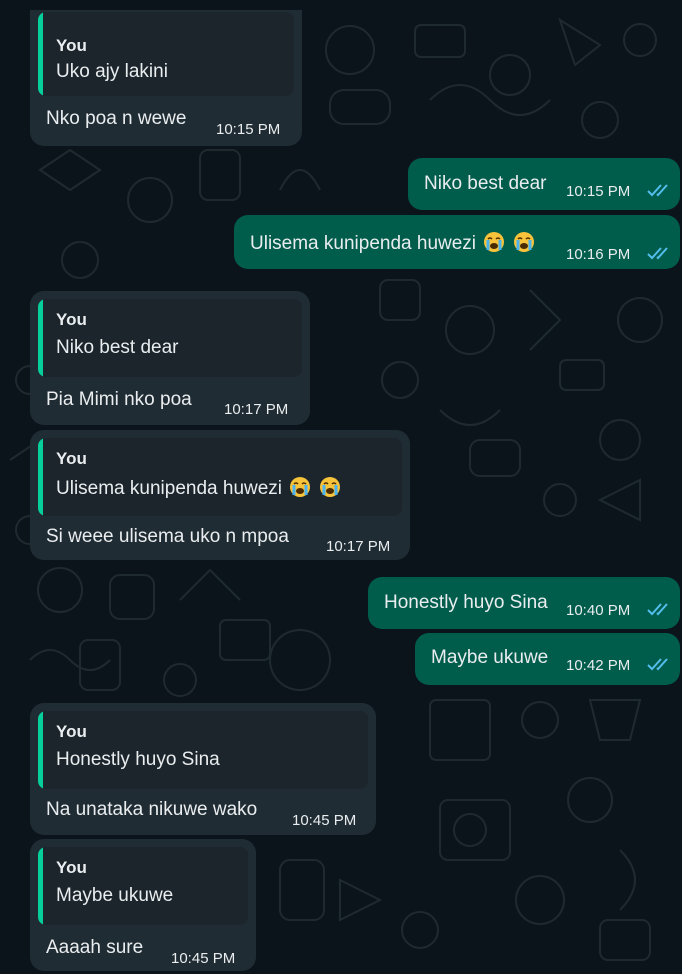 The width and height of the screenshot is (682, 974). I want to click on message-text: Si weee ulisema uko n mpoa, so click(167, 536).